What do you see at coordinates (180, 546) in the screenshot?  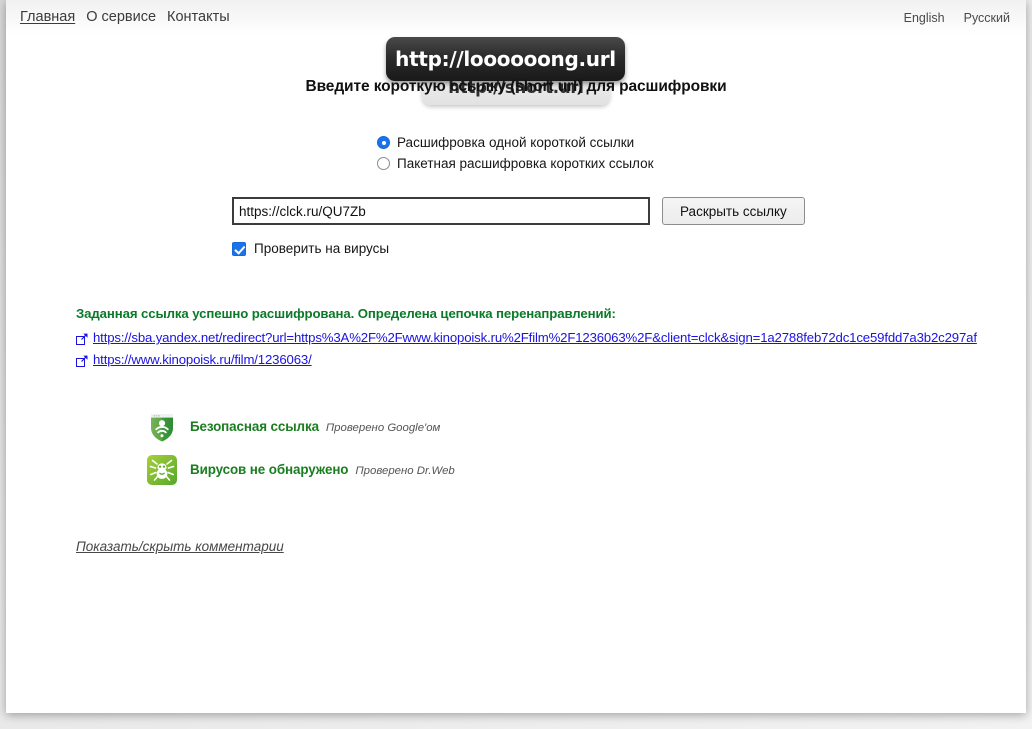 I see `toggle-comments-link: Показать/скрыть комментарии` at bounding box center [180, 546].